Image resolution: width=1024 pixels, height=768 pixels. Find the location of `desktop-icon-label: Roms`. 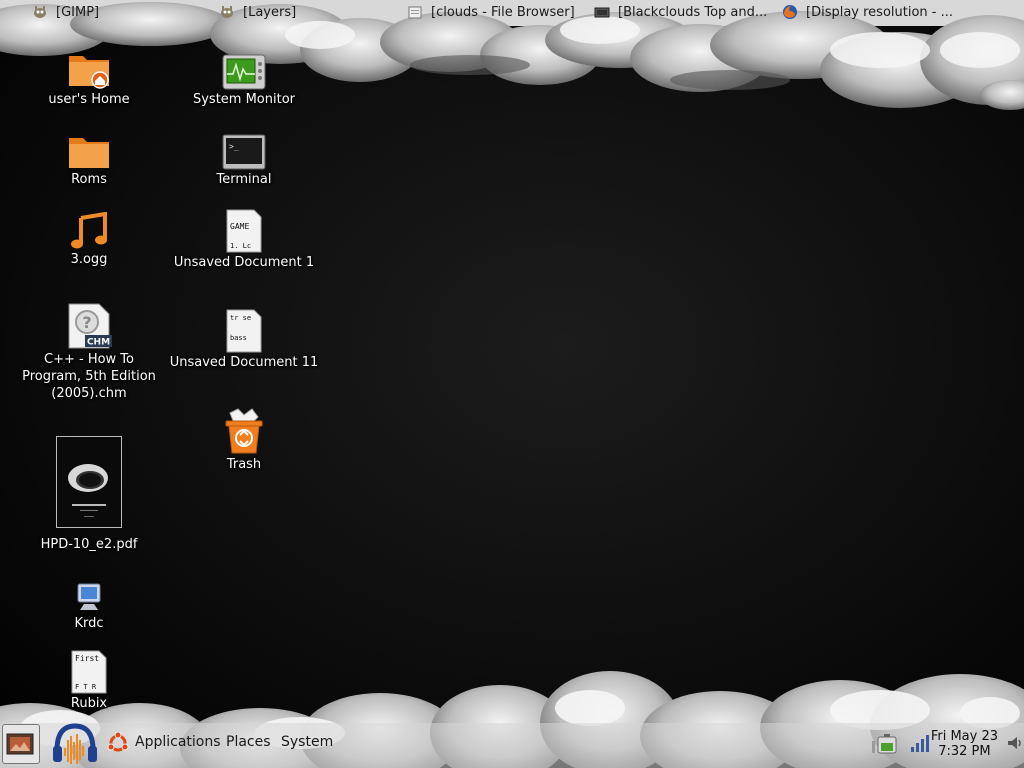

desktop-icon-label: Roms is located at coordinates (89, 179).